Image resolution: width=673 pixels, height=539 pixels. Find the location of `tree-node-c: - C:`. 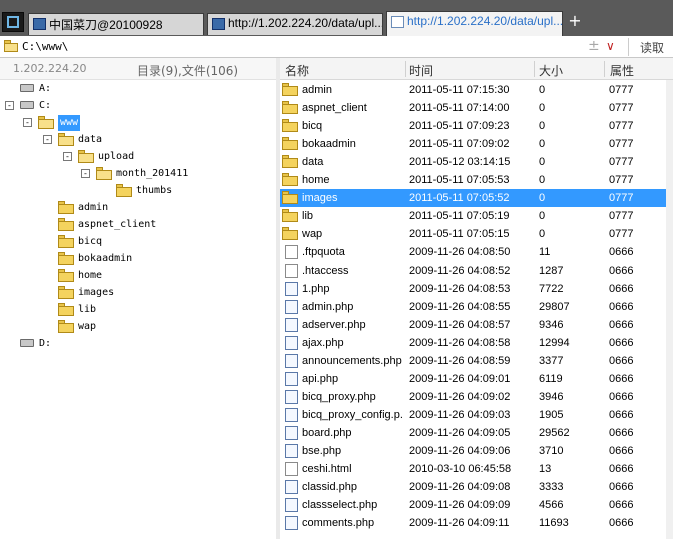

tree-node-c: - C: is located at coordinates (135, 106).